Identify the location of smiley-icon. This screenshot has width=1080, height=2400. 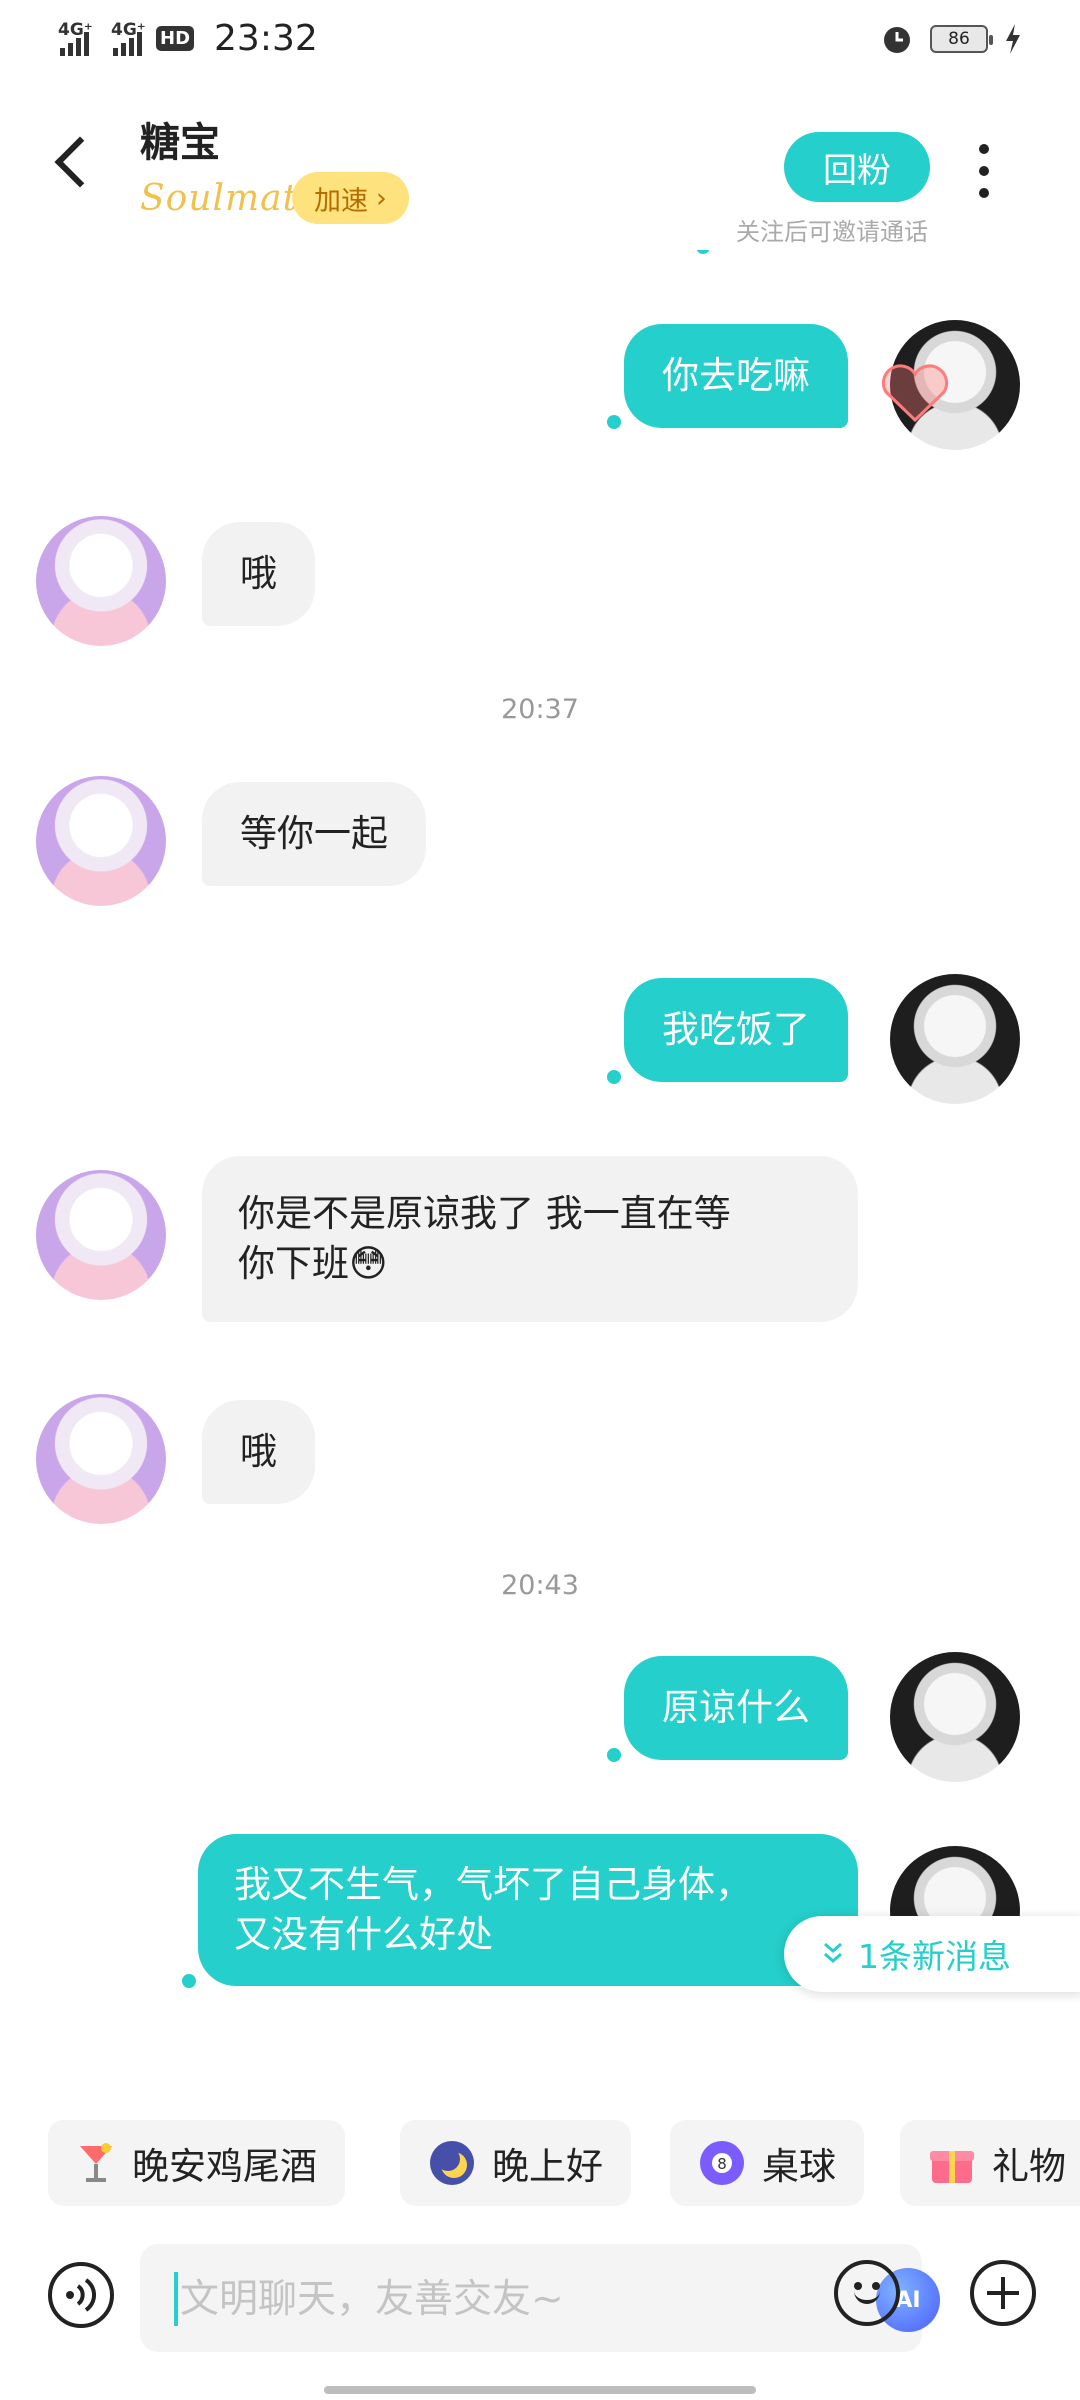
(867, 2295).